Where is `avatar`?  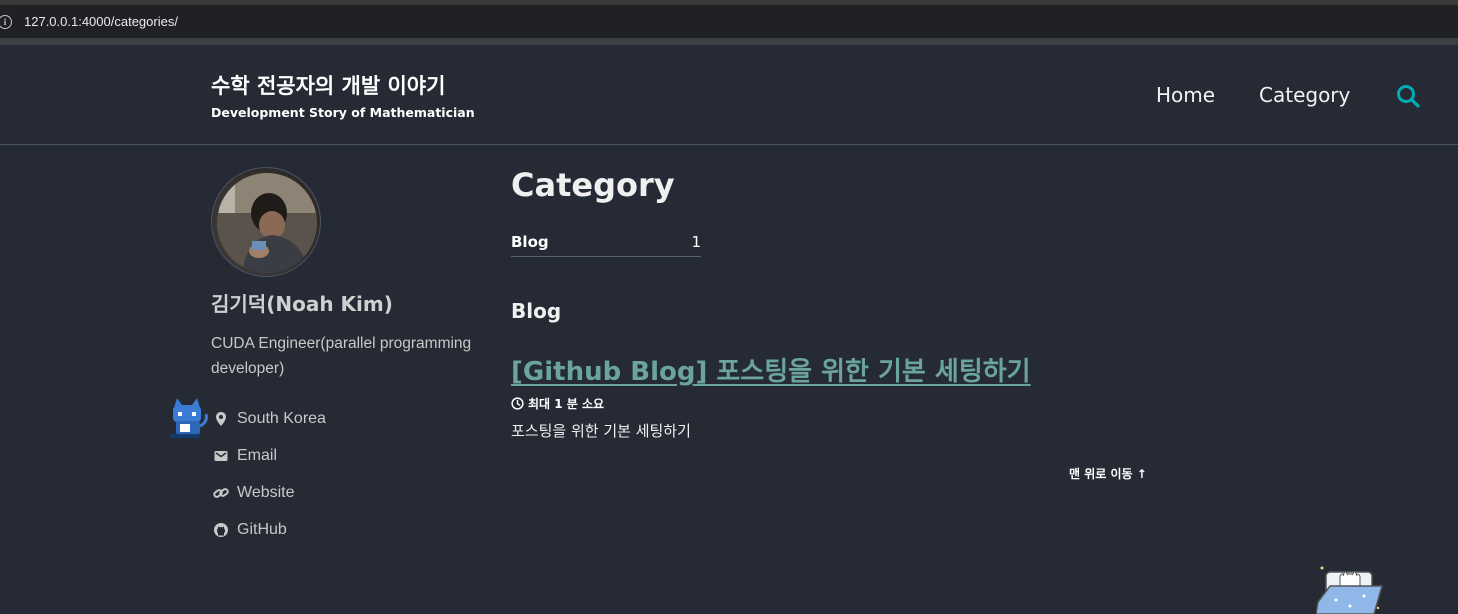
avatar is located at coordinates (266, 222).